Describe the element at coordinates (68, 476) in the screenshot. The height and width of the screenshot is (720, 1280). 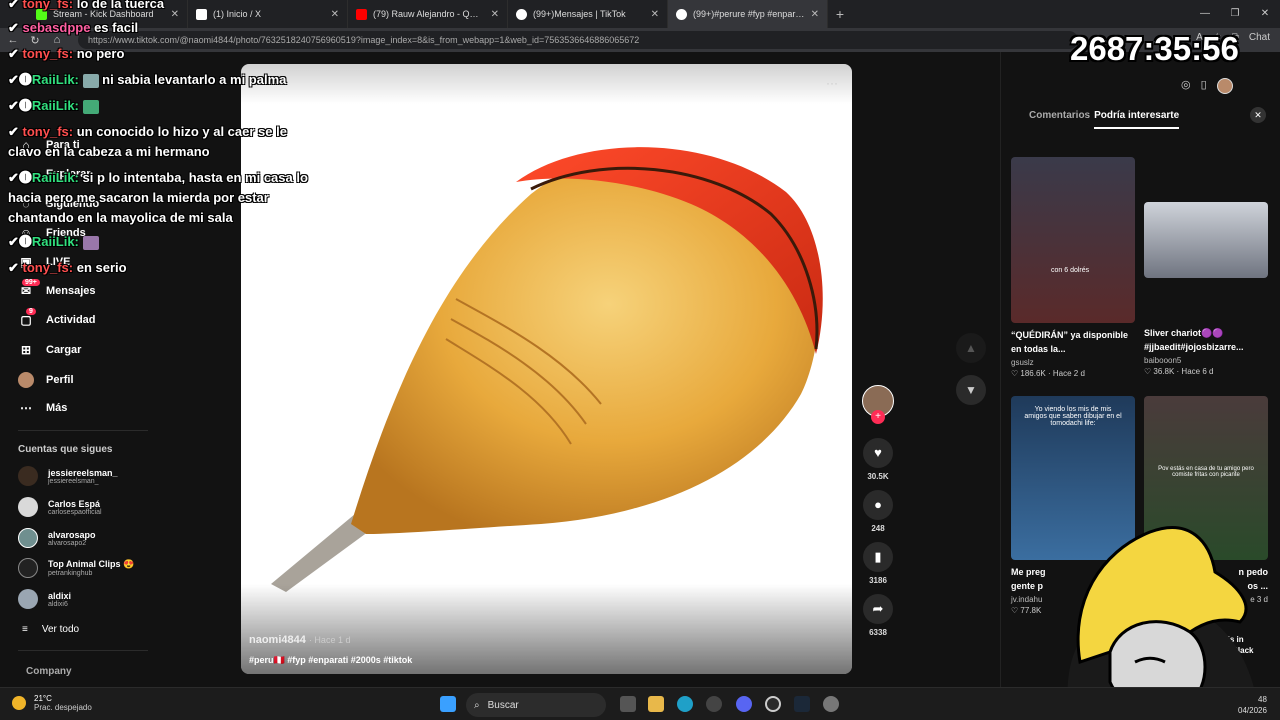
I see `account-item: jessiereelsman_ jessiereelsman_` at that location.